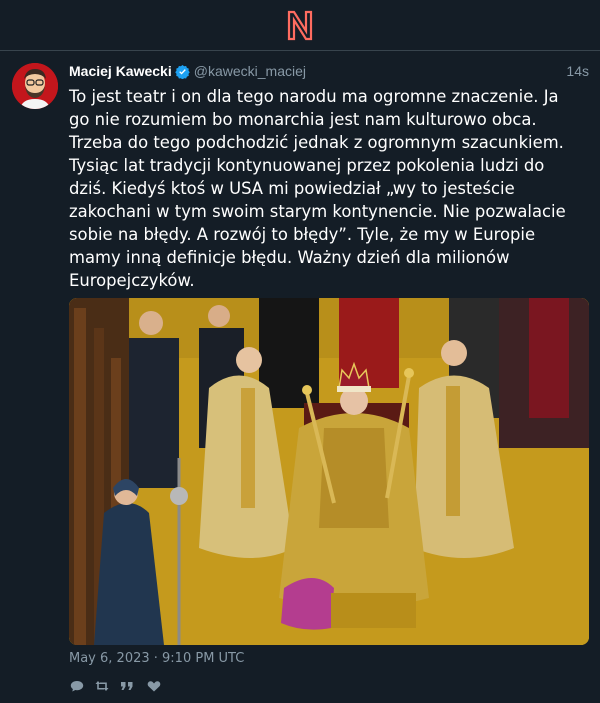  What do you see at coordinates (35, 86) in the screenshot?
I see `avatar` at bounding box center [35, 86].